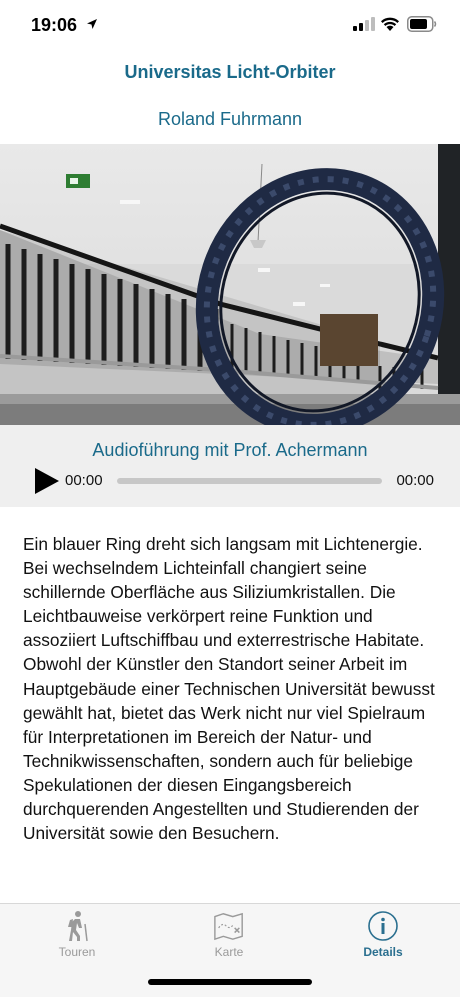 The height and width of the screenshot is (997, 460). What do you see at coordinates (422, 24) in the screenshot?
I see `battery-icon` at bounding box center [422, 24].